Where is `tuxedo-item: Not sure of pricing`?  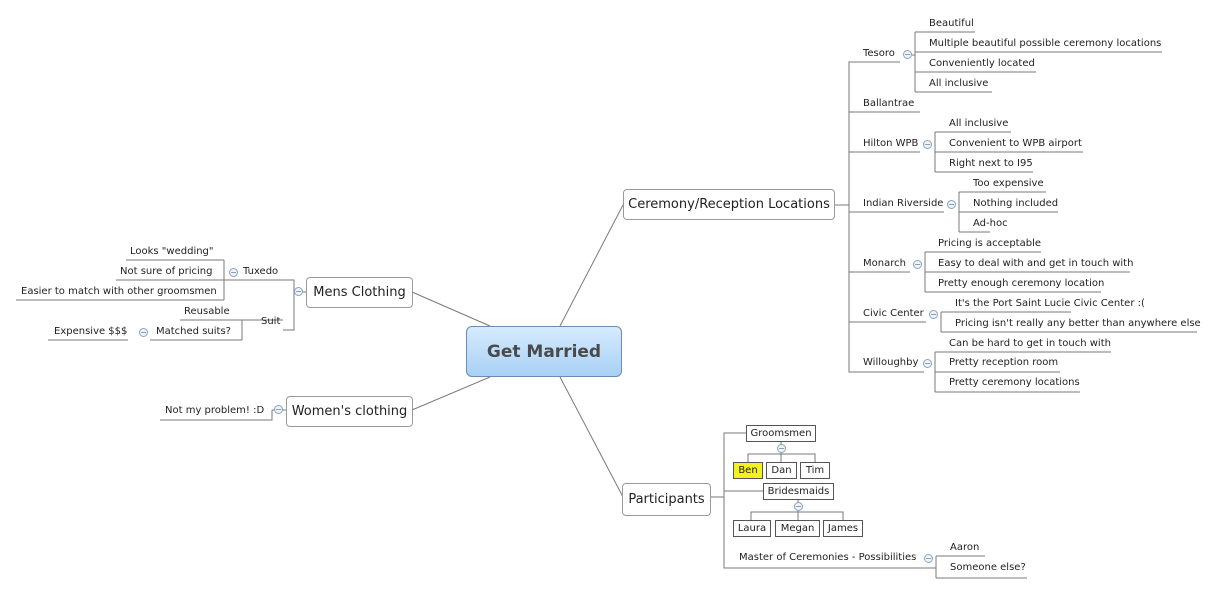
tuxedo-item: Not sure of pricing is located at coordinates (166, 272).